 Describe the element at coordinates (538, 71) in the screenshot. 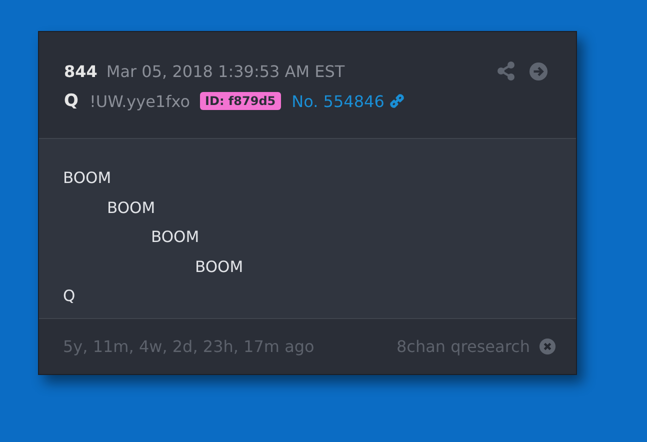

I see `arrow-right-icon` at that location.